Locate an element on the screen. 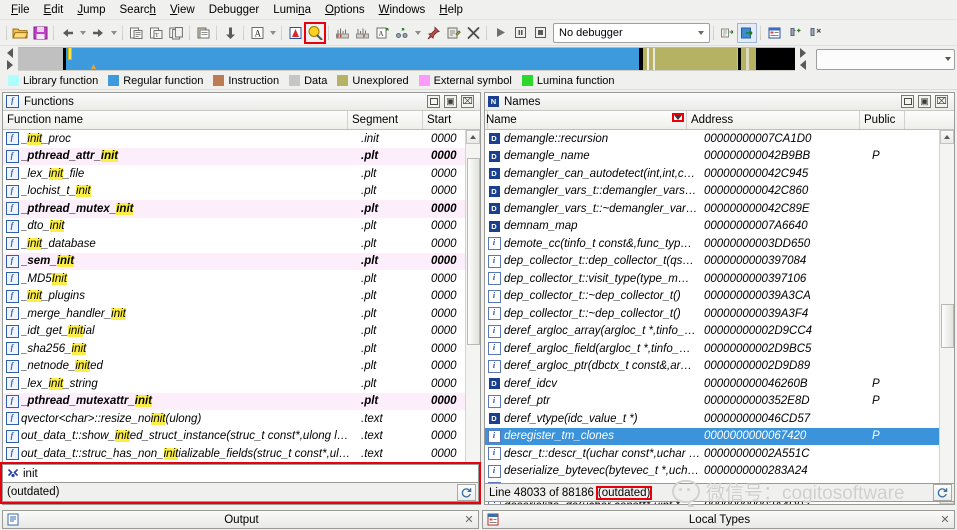 This screenshot has width=957, height=530. debugger-select: No debugger is located at coordinates (631, 32).